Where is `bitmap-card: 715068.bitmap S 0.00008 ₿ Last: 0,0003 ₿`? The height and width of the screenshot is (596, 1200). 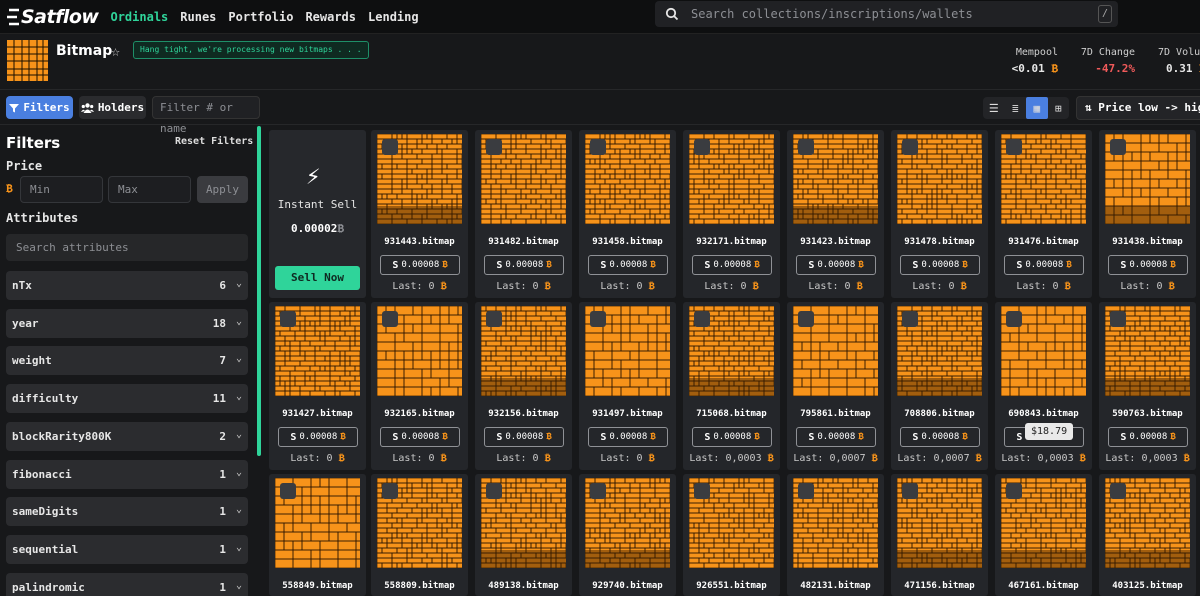 bitmap-card: 715068.bitmap S 0.00008 ₿ Last: 0,0003 ₿ is located at coordinates (731, 386).